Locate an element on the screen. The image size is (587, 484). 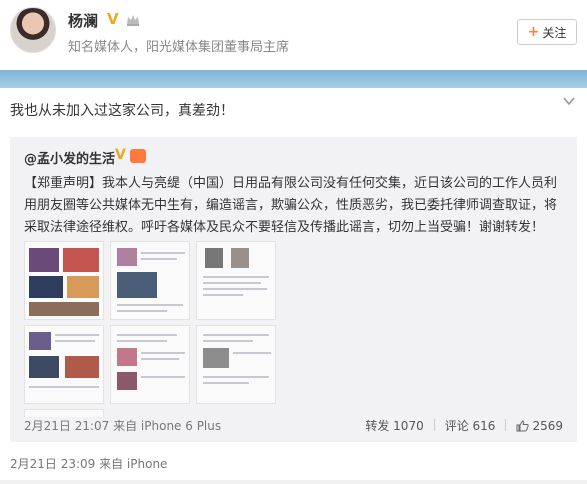
member-badge-icon is located at coordinates (138, 156).